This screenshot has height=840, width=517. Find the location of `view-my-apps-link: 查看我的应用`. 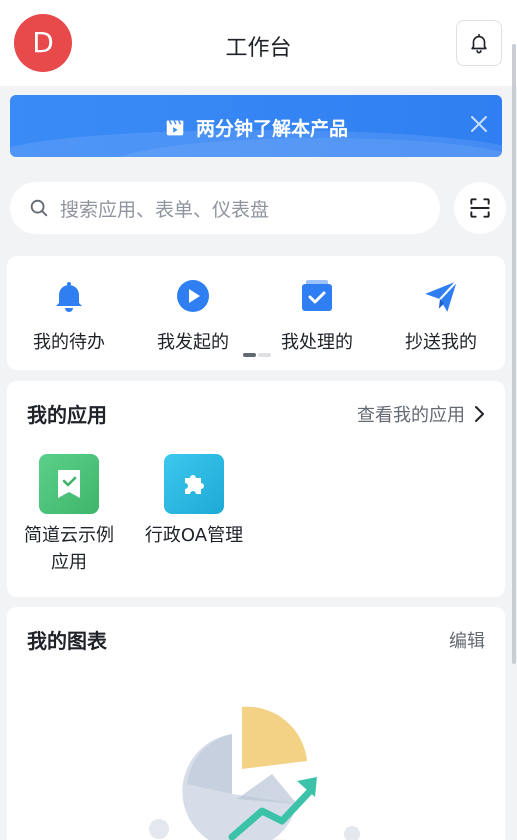

view-my-apps-link: 查看我的应用 is located at coordinates (421, 414).